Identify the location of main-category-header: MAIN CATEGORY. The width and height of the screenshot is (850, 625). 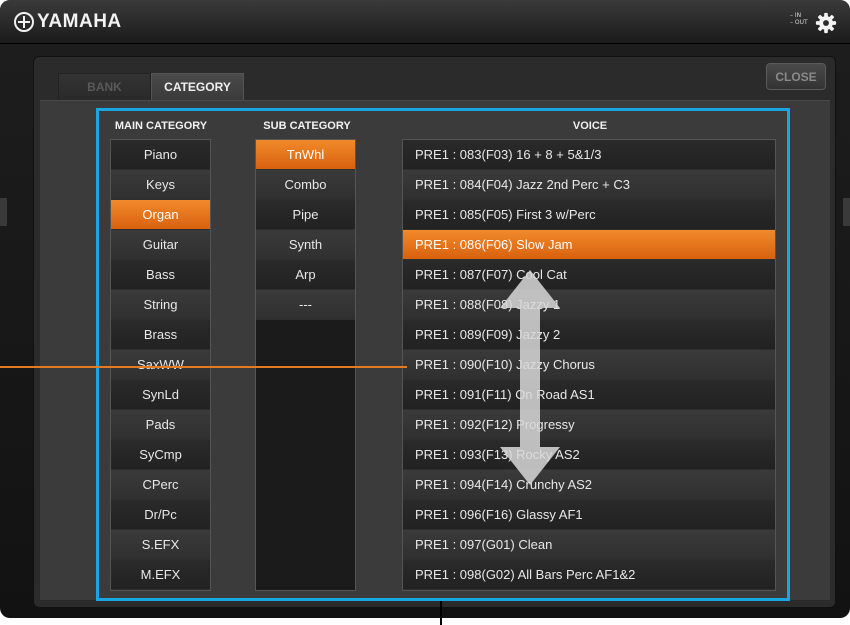
(161, 126).